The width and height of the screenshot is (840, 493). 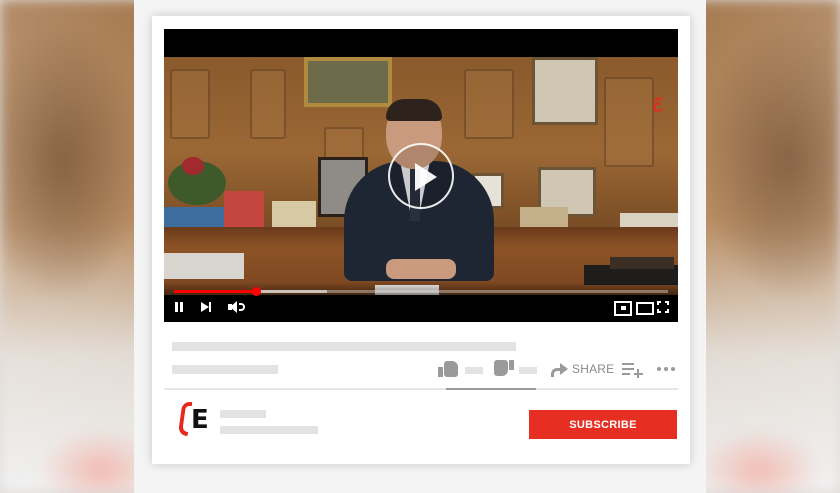 I want to click on like-icon, so click(x=449, y=369).